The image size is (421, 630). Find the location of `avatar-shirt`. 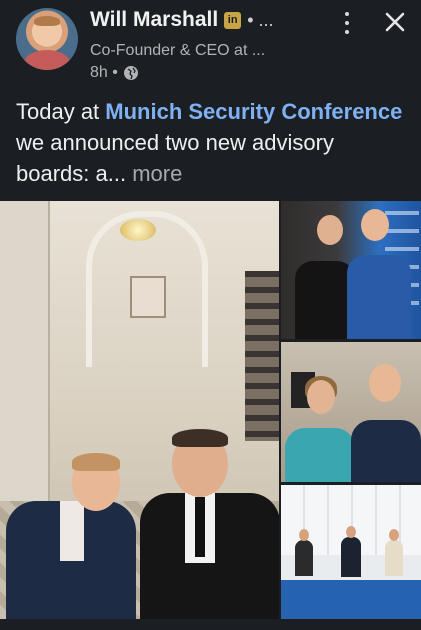

avatar-shirt is located at coordinates (47, 60).